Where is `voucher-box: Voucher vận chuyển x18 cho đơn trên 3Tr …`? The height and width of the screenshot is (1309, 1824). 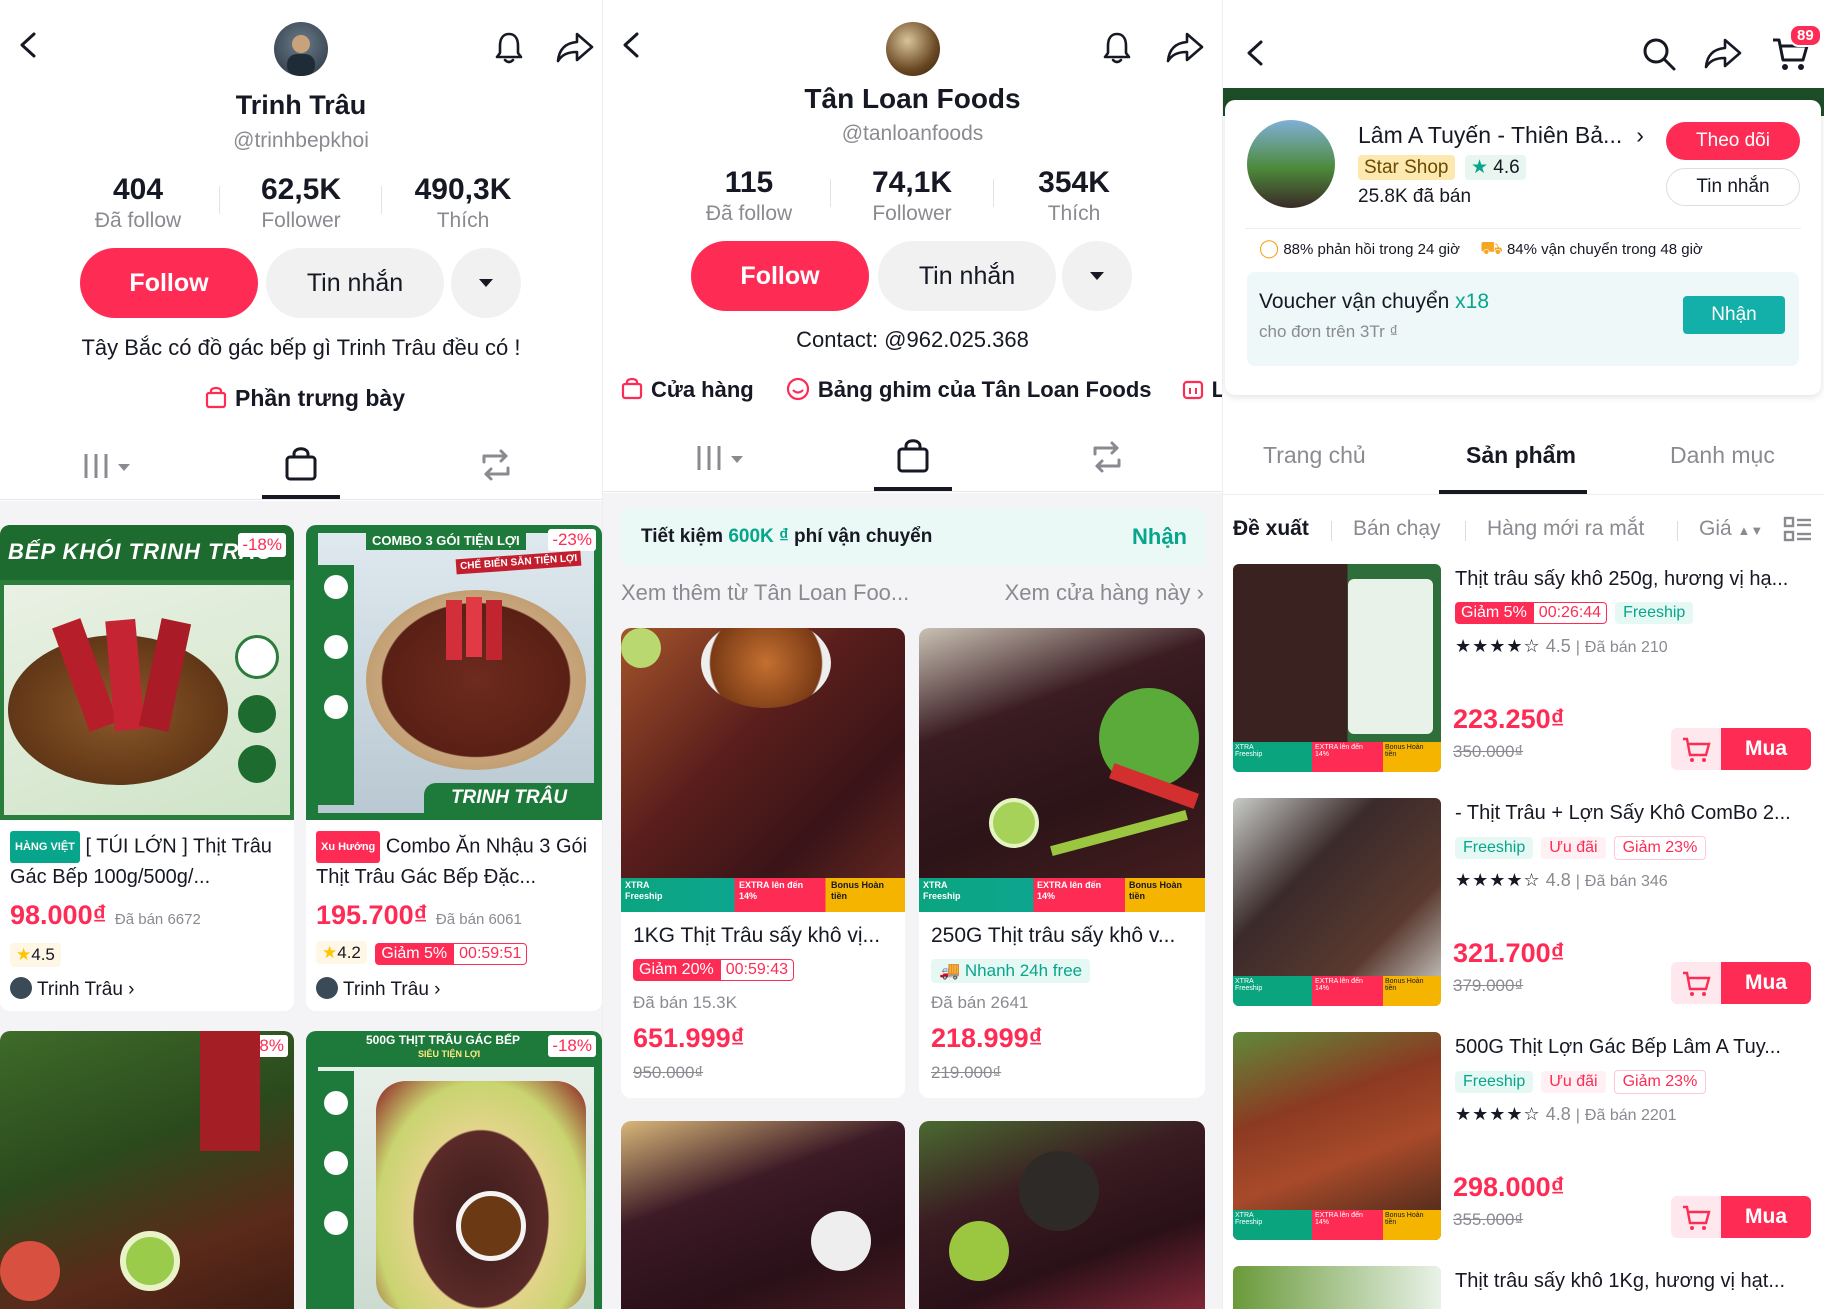
voucher-box: Voucher vận chuyển x18 cho đơn trên 3Tr … is located at coordinates (1523, 319).